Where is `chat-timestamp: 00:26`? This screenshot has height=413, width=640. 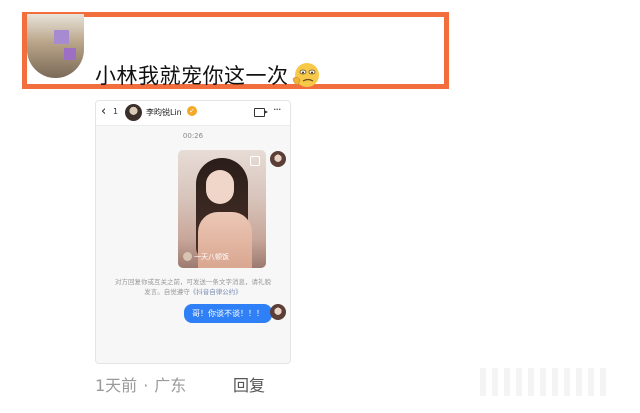 chat-timestamp: 00:26 is located at coordinates (193, 136).